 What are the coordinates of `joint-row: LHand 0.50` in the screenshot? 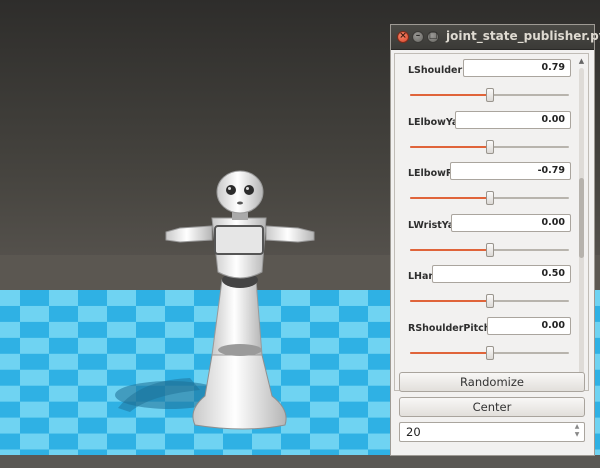 It's located at (485, 290).